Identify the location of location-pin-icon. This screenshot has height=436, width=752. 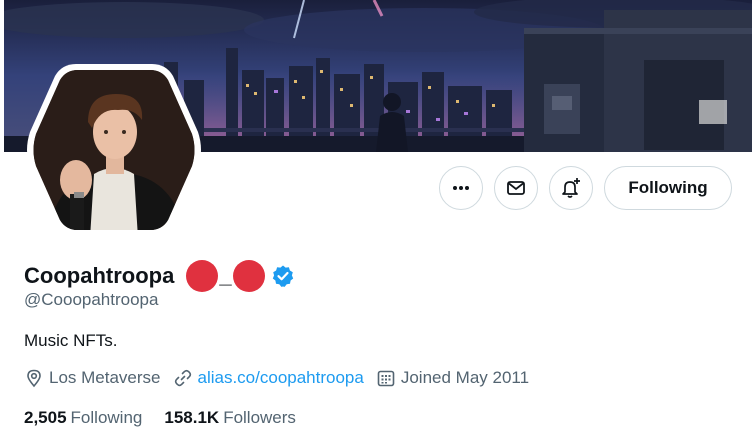
(34, 378).